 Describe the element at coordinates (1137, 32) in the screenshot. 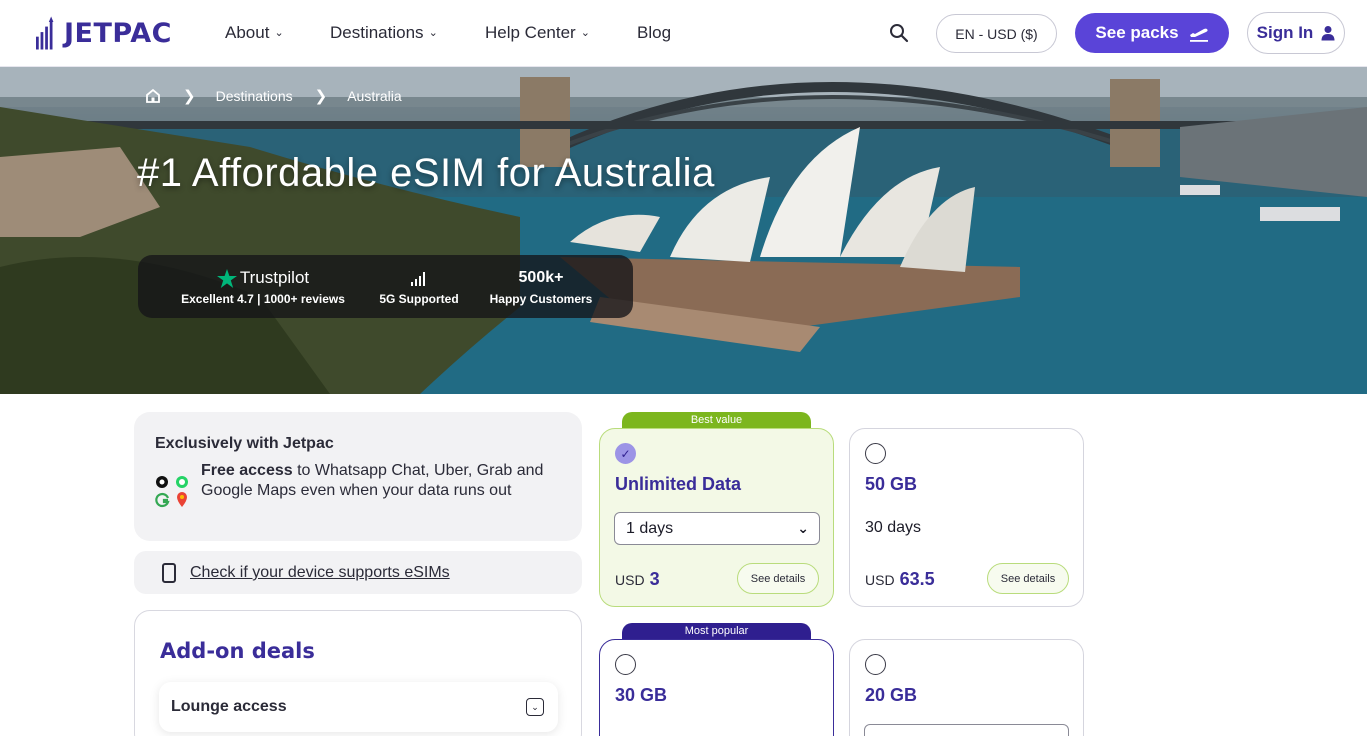

I see `see-packs-label: See packs` at that location.